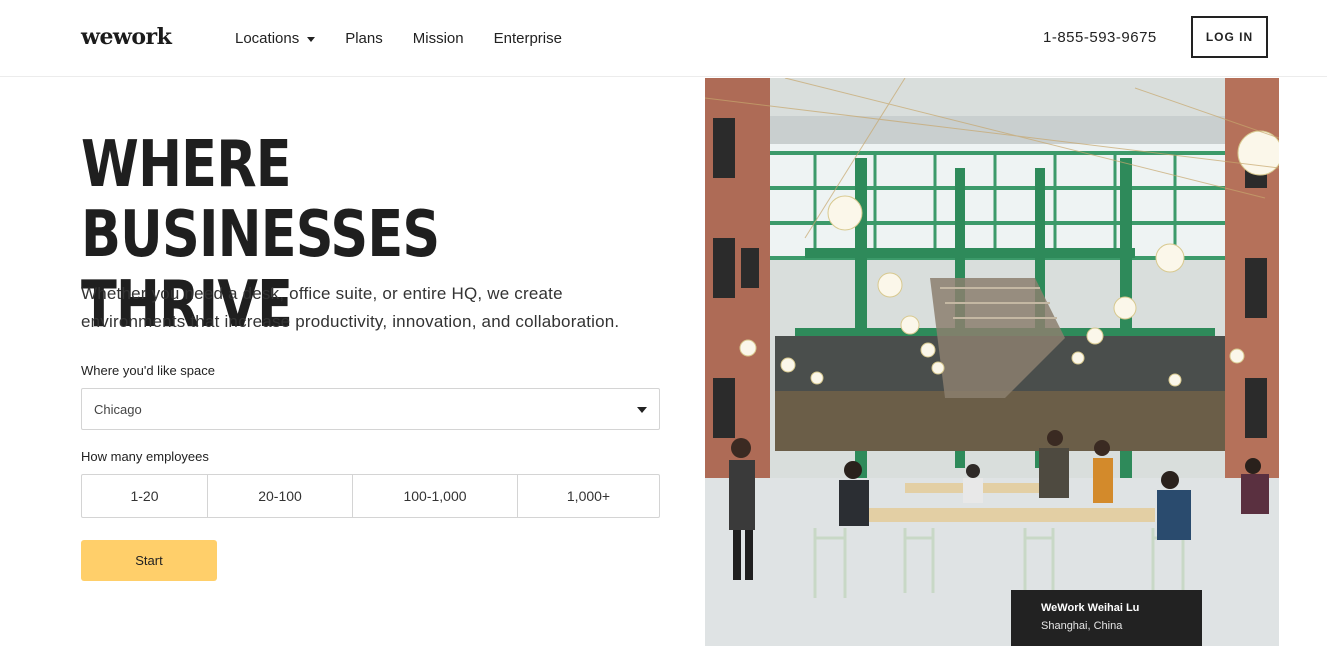 Image resolution: width=1327 pixels, height=667 pixels. Describe the element at coordinates (267, 38) in the screenshot. I see `nav-locations-label: Locations` at that location.